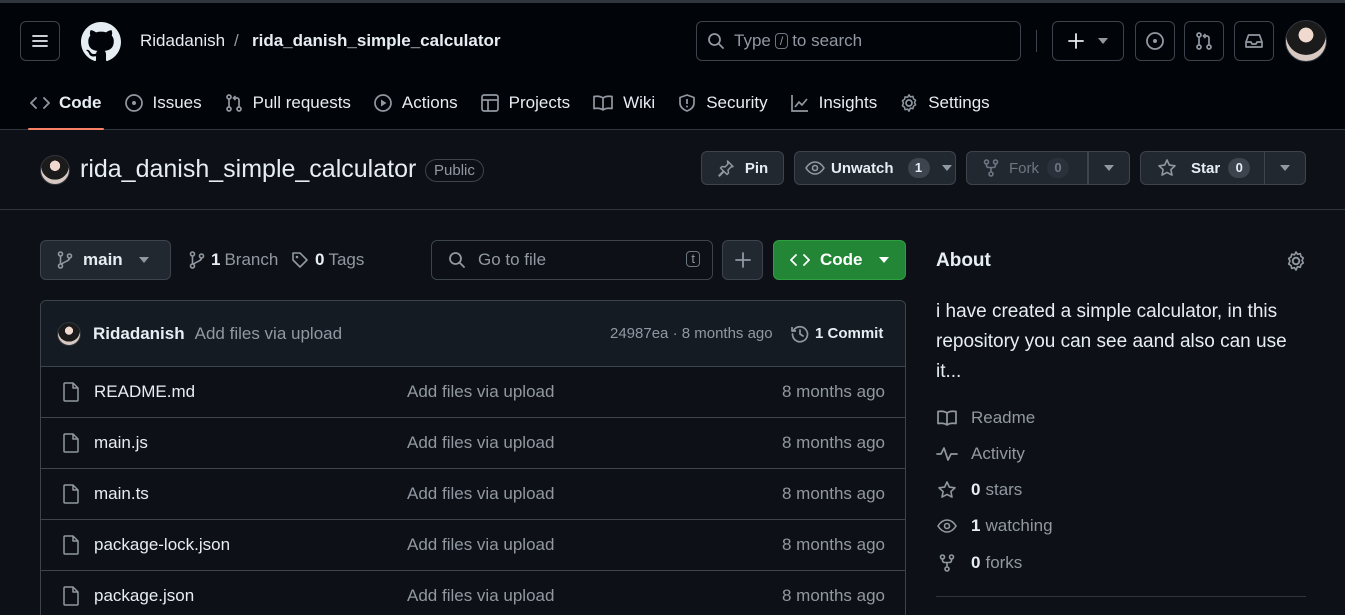  What do you see at coordinates (979, 563) in the screenshot?
I see `forks-link: 0 forks` at bounding box center [979, 563].